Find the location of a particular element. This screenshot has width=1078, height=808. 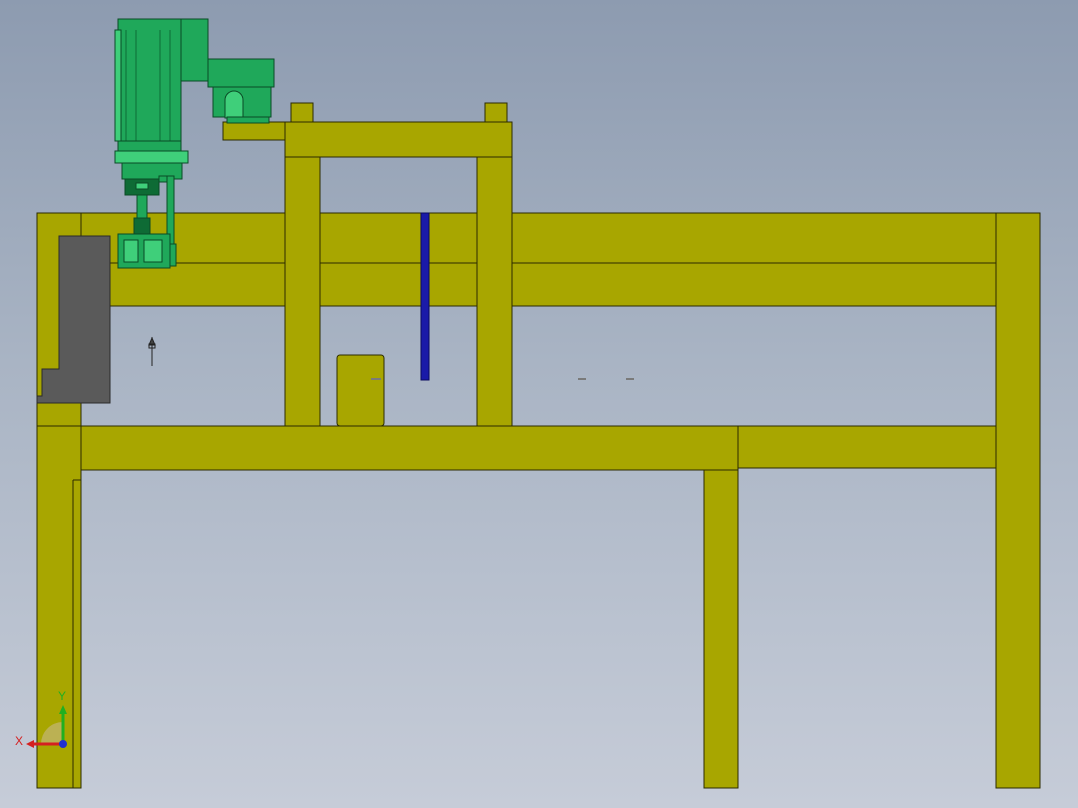

middle-leg is located at coordinates (721, 629).